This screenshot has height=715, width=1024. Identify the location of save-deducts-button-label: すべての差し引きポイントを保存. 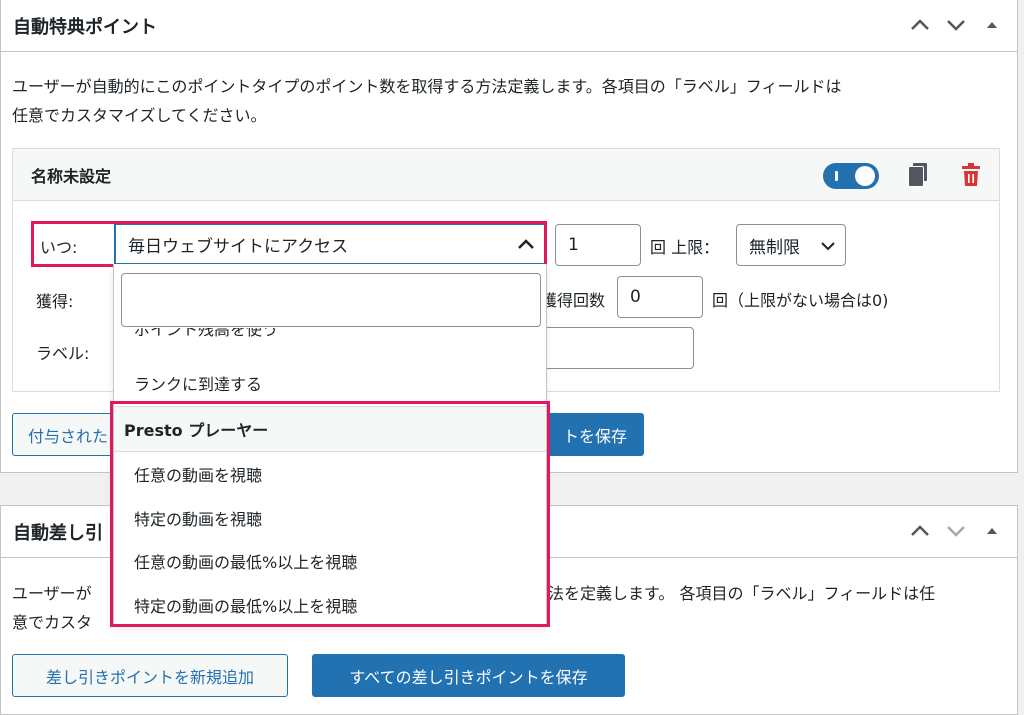
(468, 677).